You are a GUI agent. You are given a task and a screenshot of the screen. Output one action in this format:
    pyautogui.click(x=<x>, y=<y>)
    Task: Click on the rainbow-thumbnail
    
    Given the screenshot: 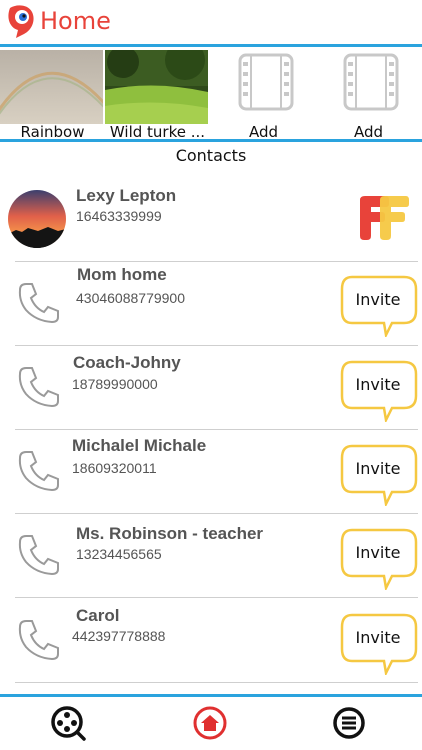 What is the action you would take?
    pyautogui.click(x=51, y=87)
    